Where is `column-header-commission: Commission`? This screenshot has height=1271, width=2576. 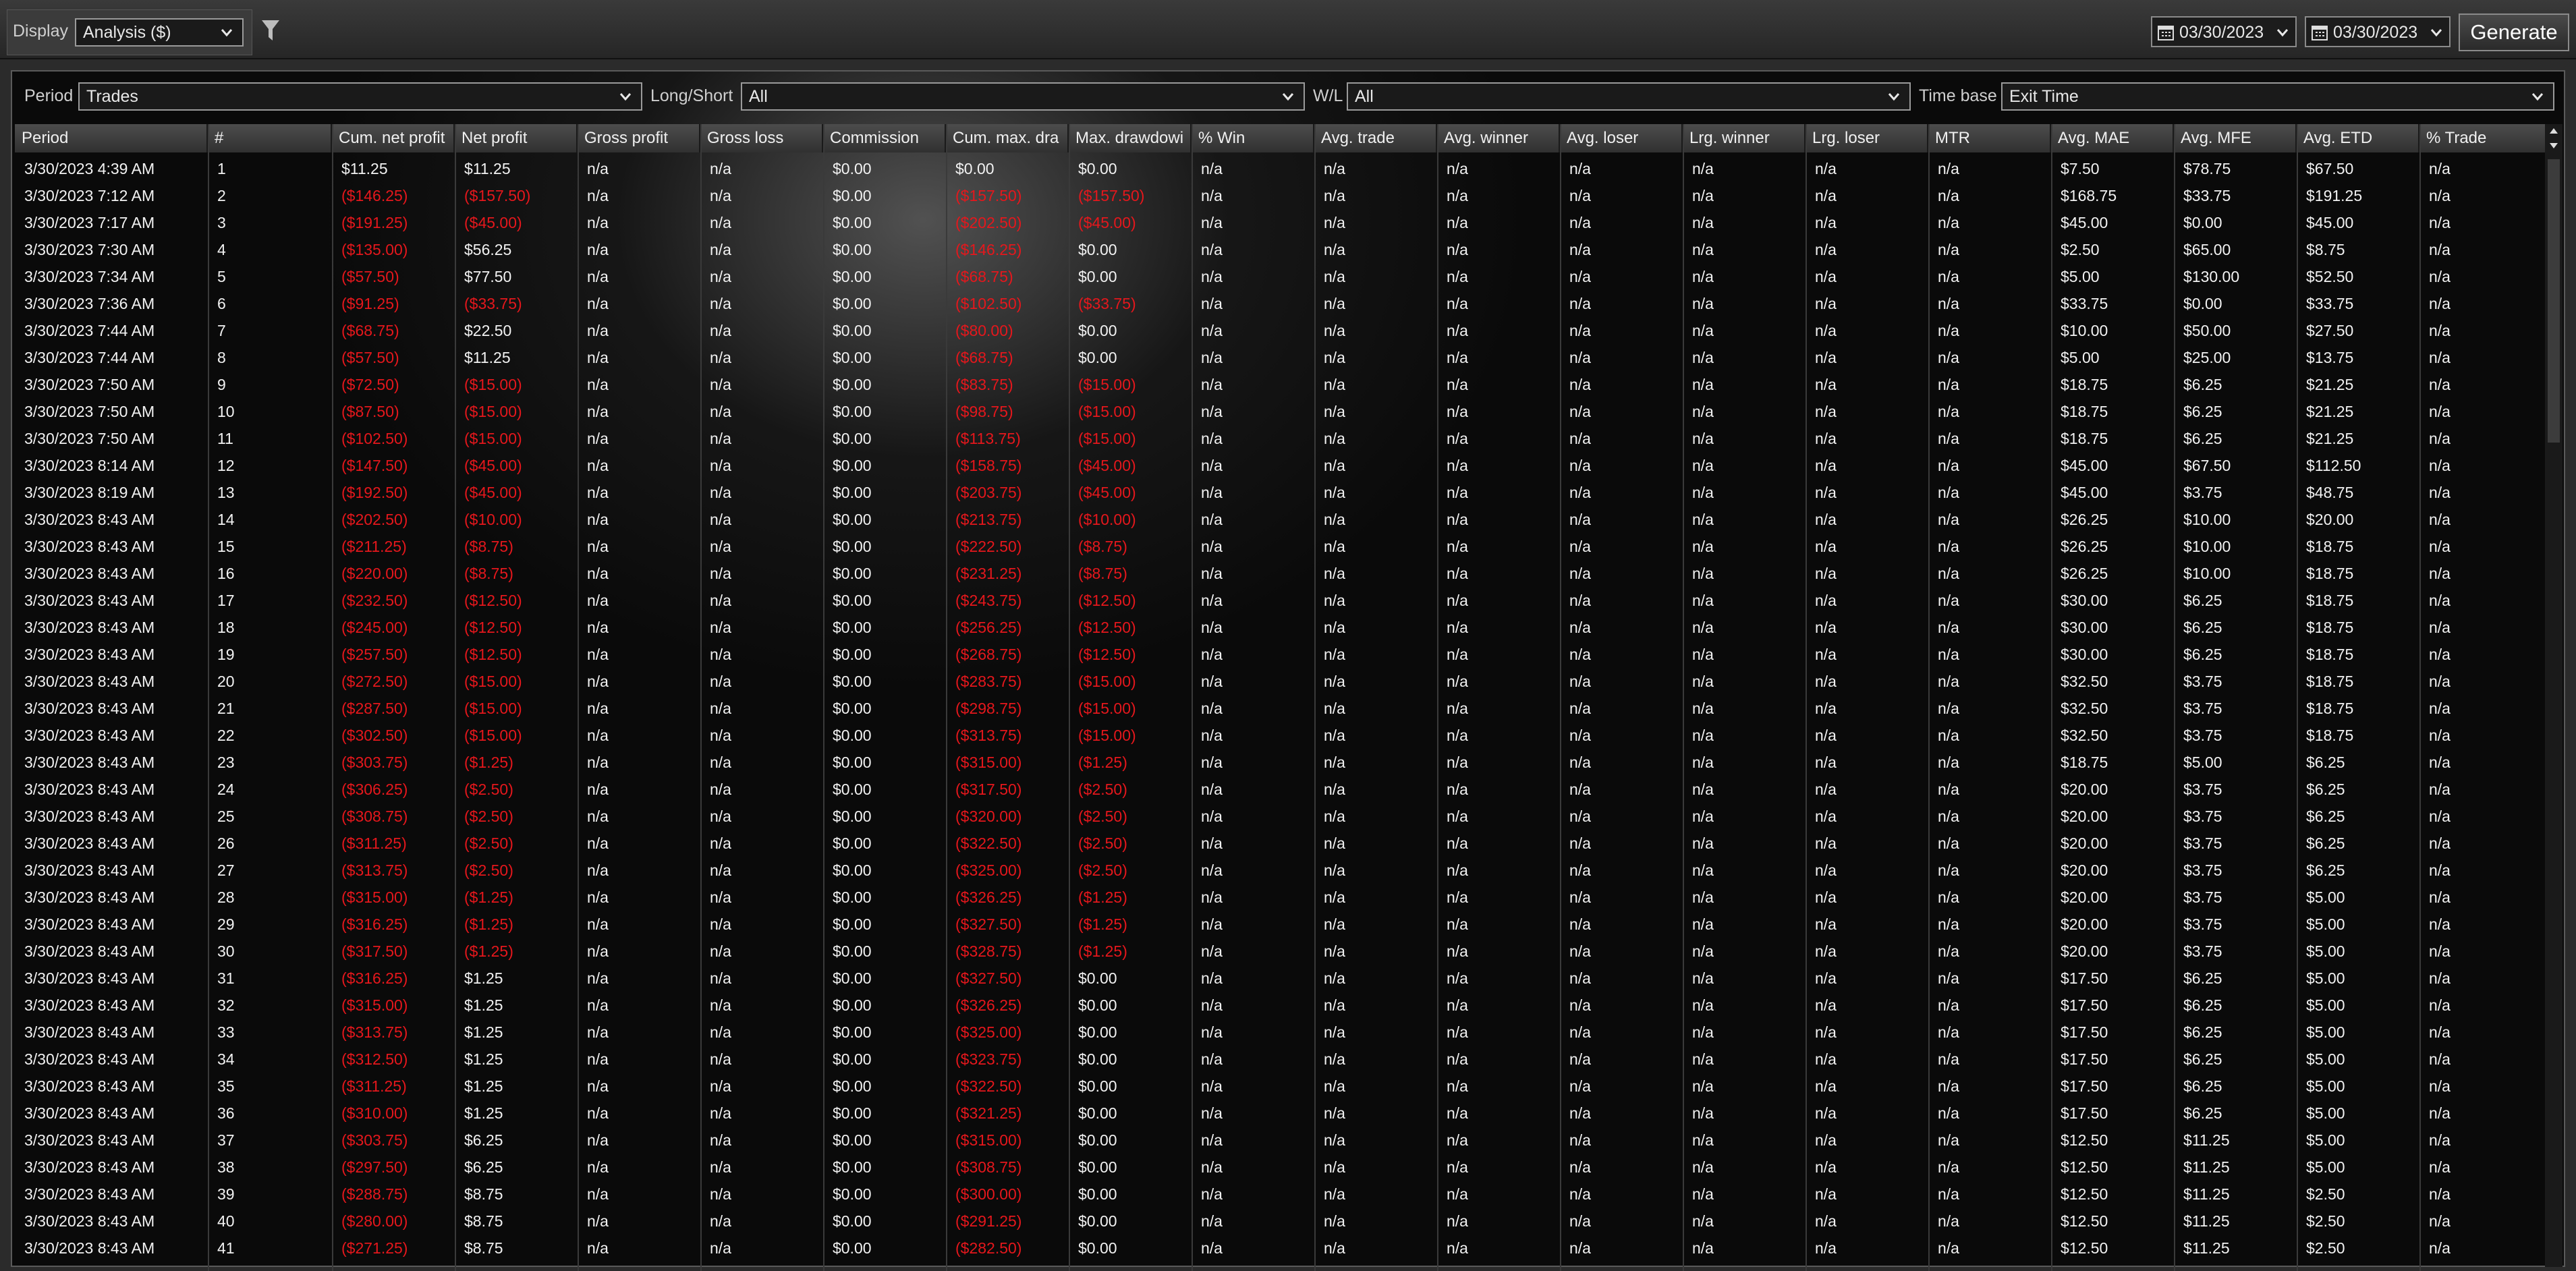 column-header-commission: Commission is located at coordinates (884, 138).